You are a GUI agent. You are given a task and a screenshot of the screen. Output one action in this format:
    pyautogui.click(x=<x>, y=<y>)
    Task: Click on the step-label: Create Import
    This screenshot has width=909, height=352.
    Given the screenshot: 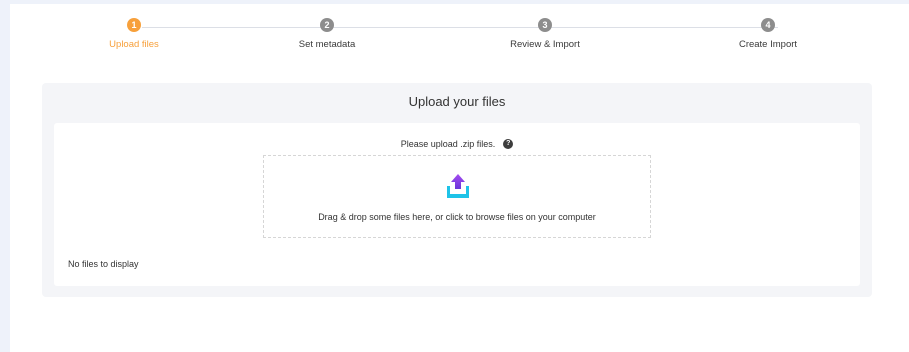 What is the action you would take?
    pyautogui.click(x=768, y=44)
    